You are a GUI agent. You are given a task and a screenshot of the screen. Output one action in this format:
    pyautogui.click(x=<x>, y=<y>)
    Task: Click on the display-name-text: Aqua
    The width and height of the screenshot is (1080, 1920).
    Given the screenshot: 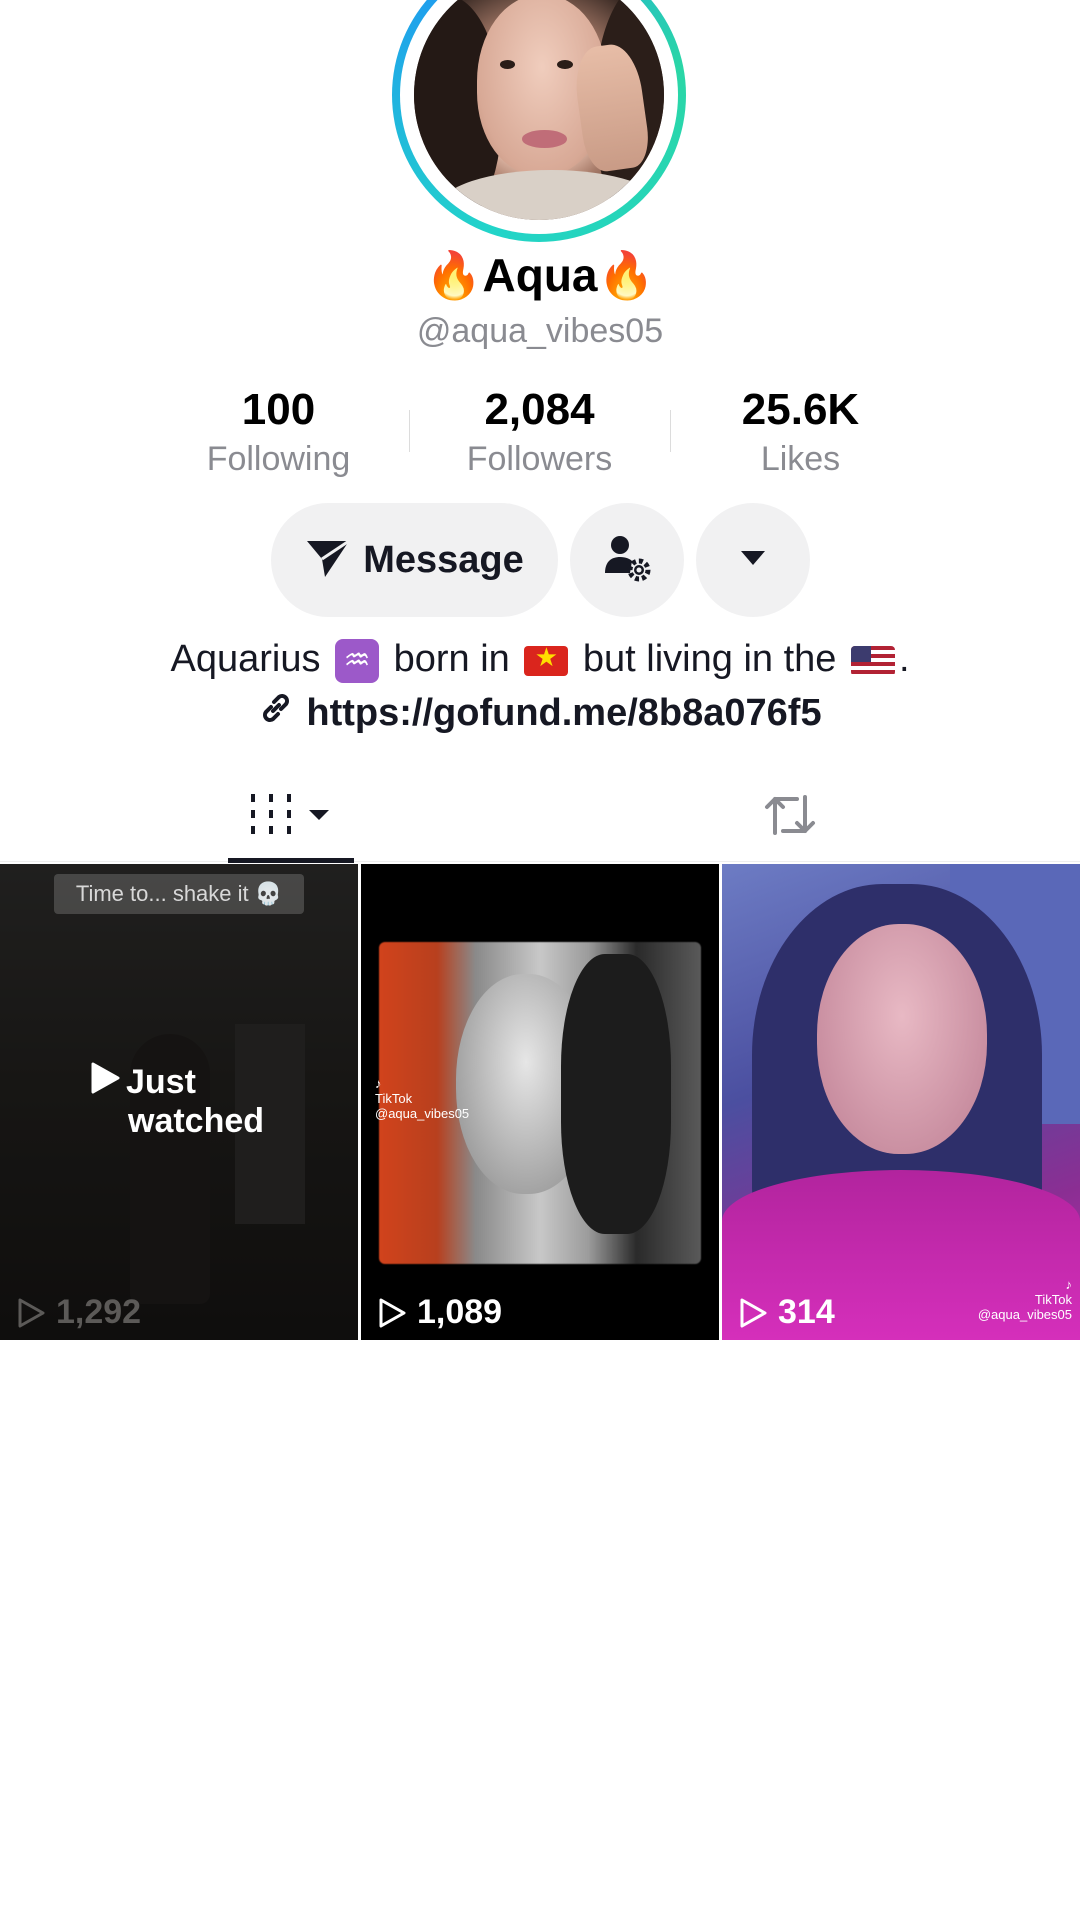 What is the action you would take?
    pyautogui.click(x=540, y=275)
    